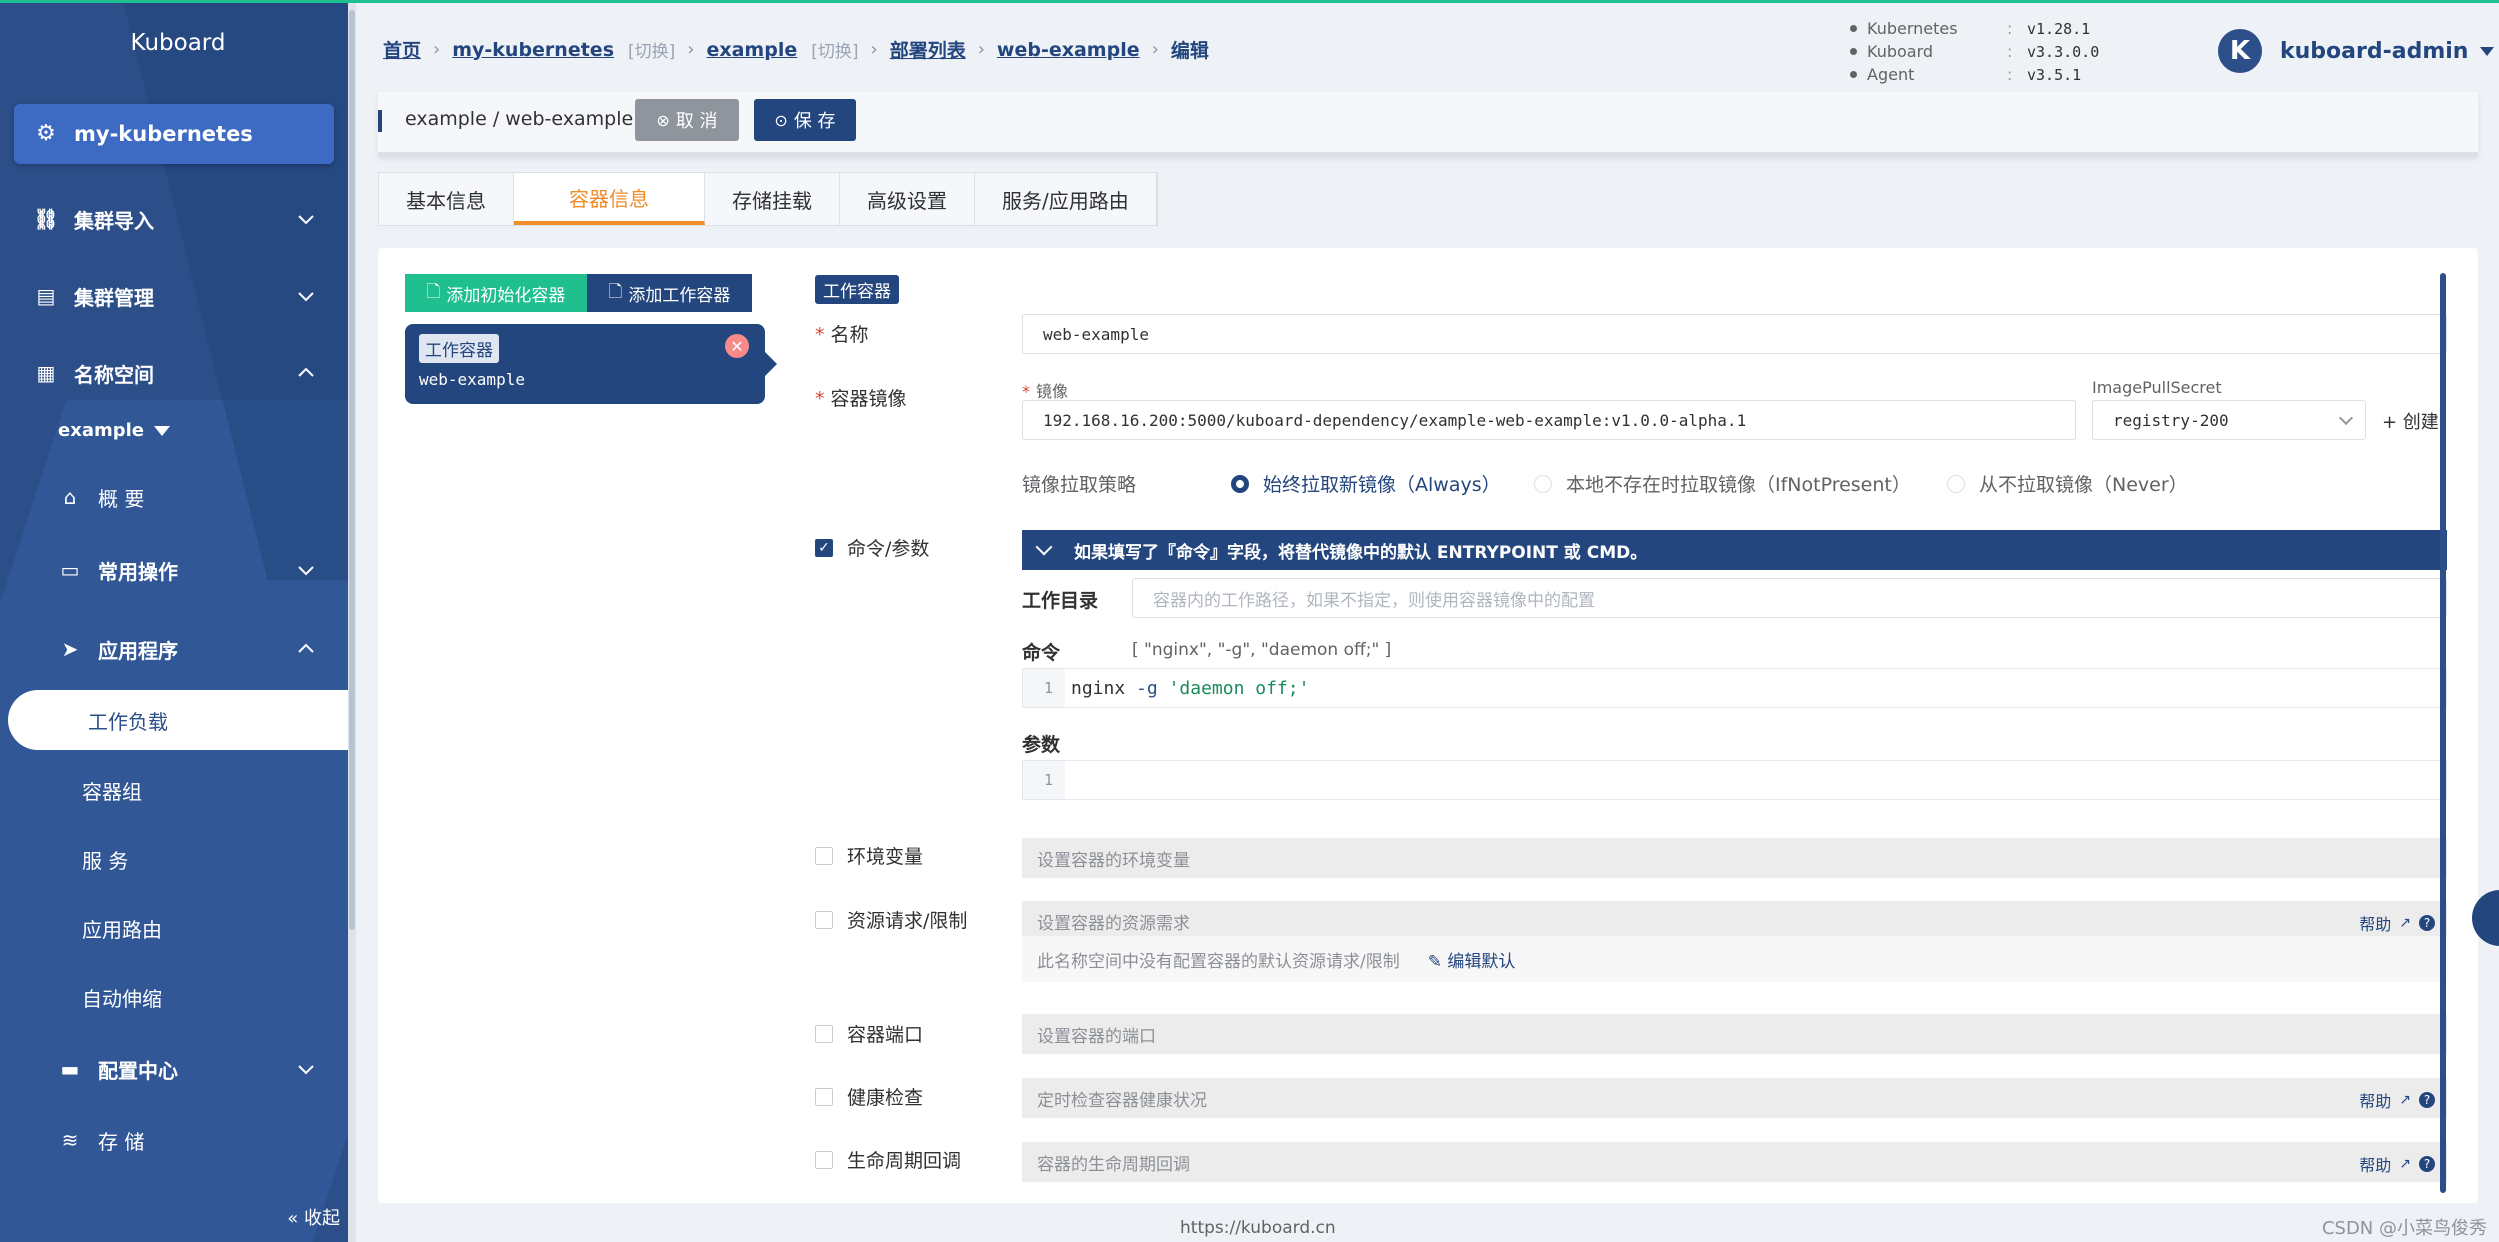 This screenshot has width=2499, height=1242. Describe the element at coordinates (928, 49) in the screenshot. I see `breadcrumb-deployments: 部署列表` at that location.